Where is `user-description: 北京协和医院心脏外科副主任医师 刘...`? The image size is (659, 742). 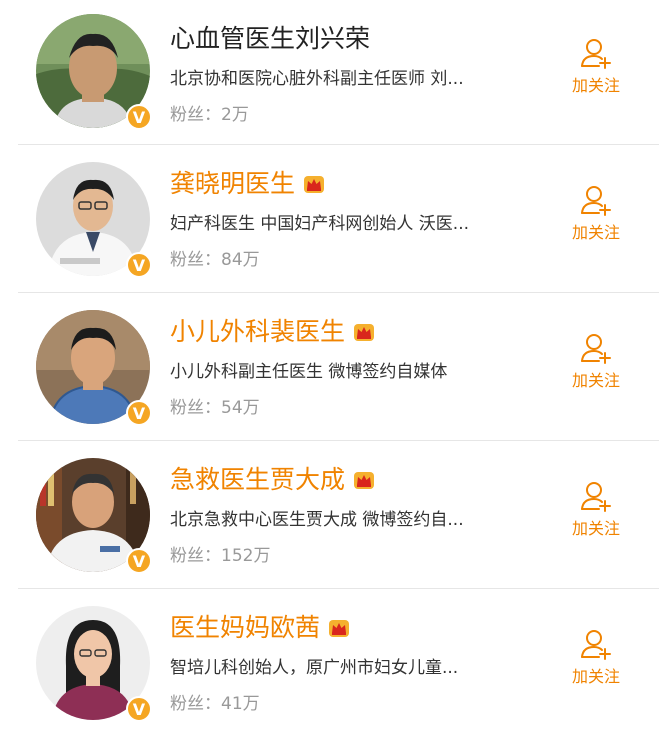 user-description: 北京协和医院心脏外科副主任医师 刘... is located at coordinates (317, 79).